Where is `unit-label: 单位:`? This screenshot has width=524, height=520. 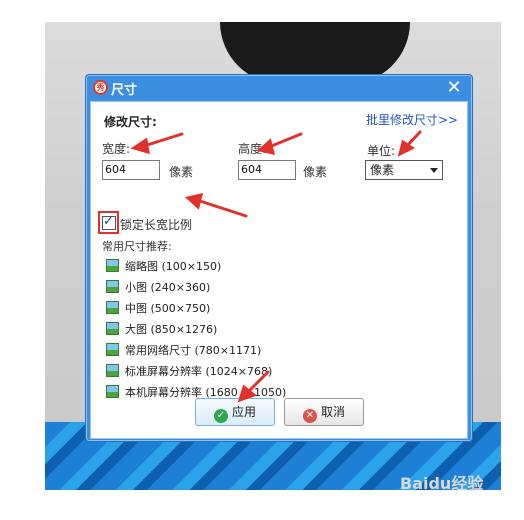
unit-label: 单位: is located at coordinates (381, 151).